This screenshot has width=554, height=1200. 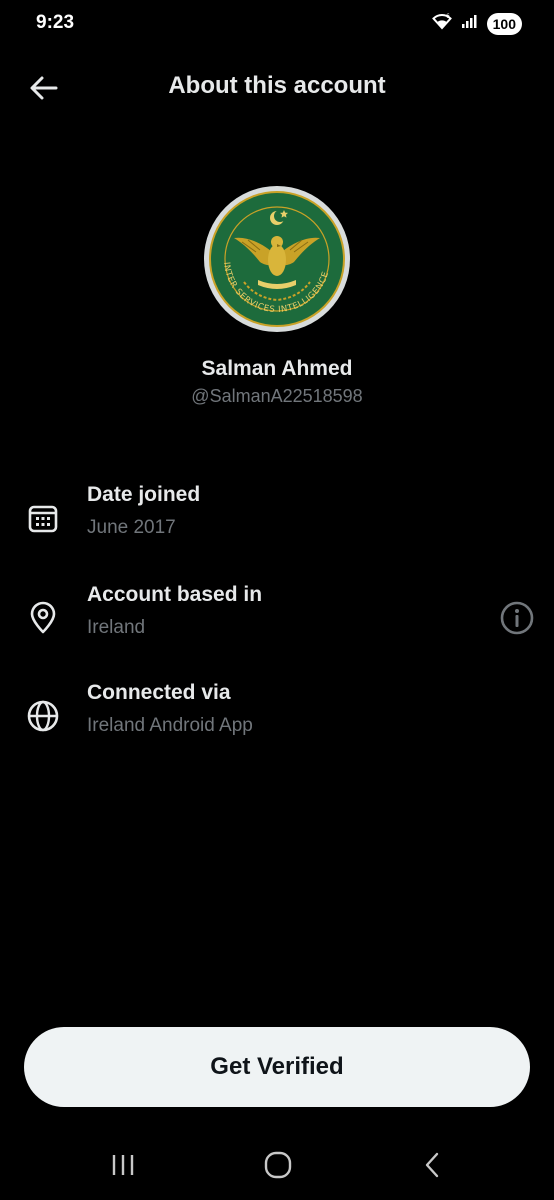 I want to click on system-nav-bar, so click(x=277, y=1165).